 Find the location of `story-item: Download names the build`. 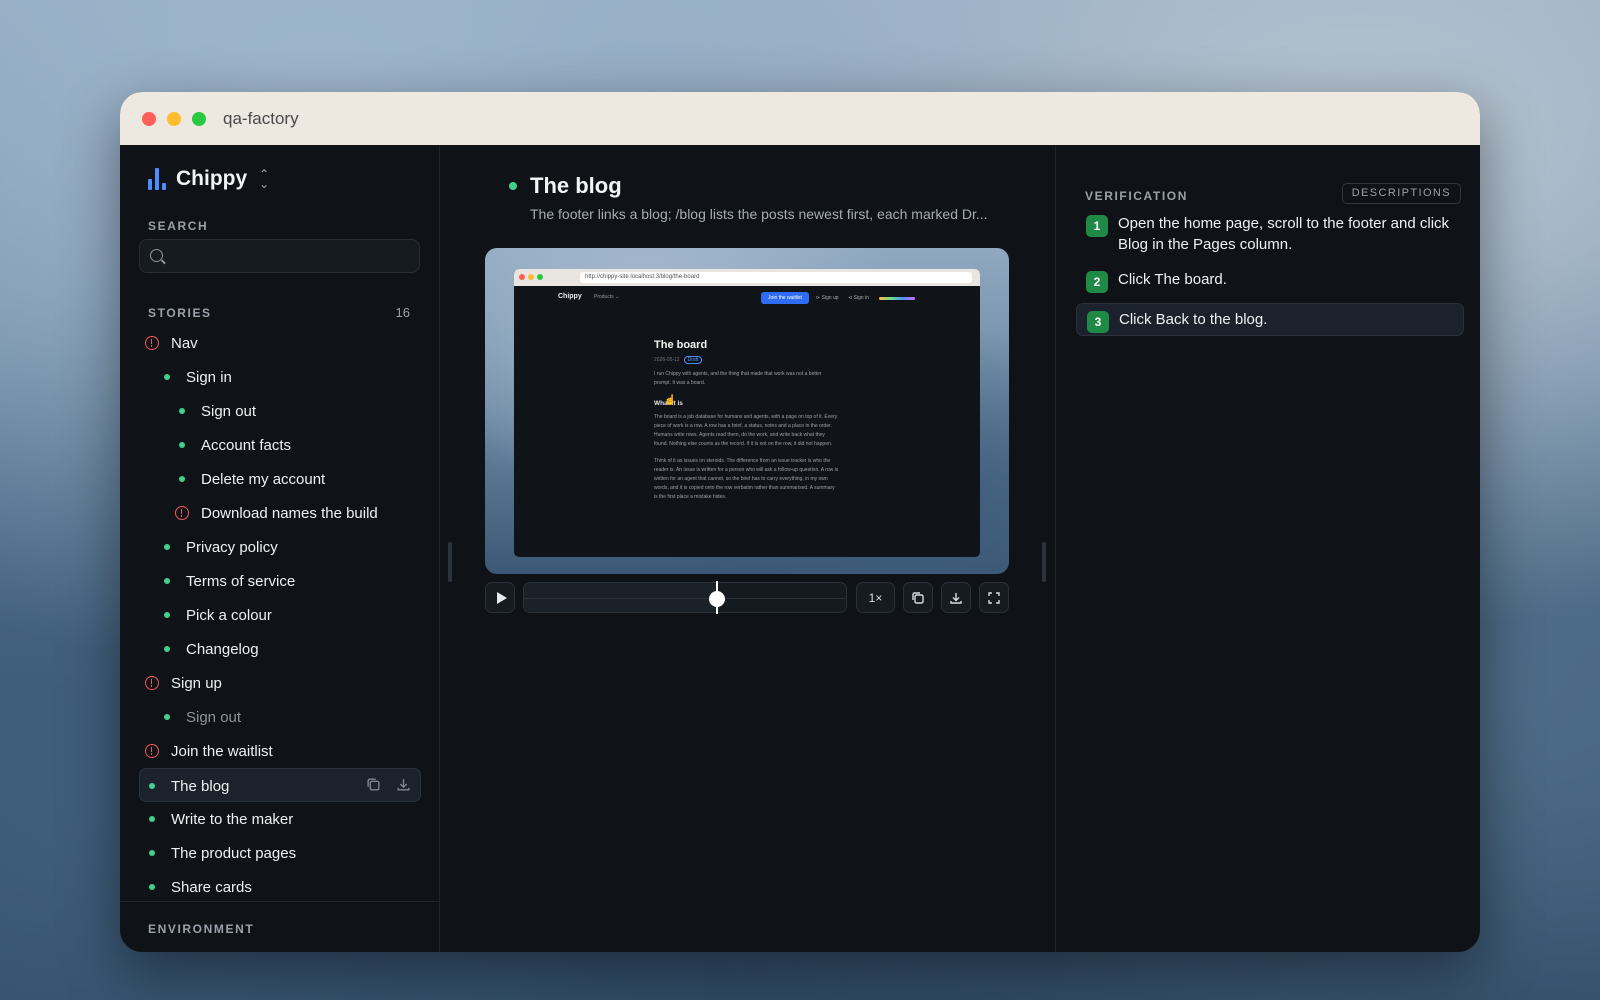

story-item: Download names the build is located at coordinates (280, 513).